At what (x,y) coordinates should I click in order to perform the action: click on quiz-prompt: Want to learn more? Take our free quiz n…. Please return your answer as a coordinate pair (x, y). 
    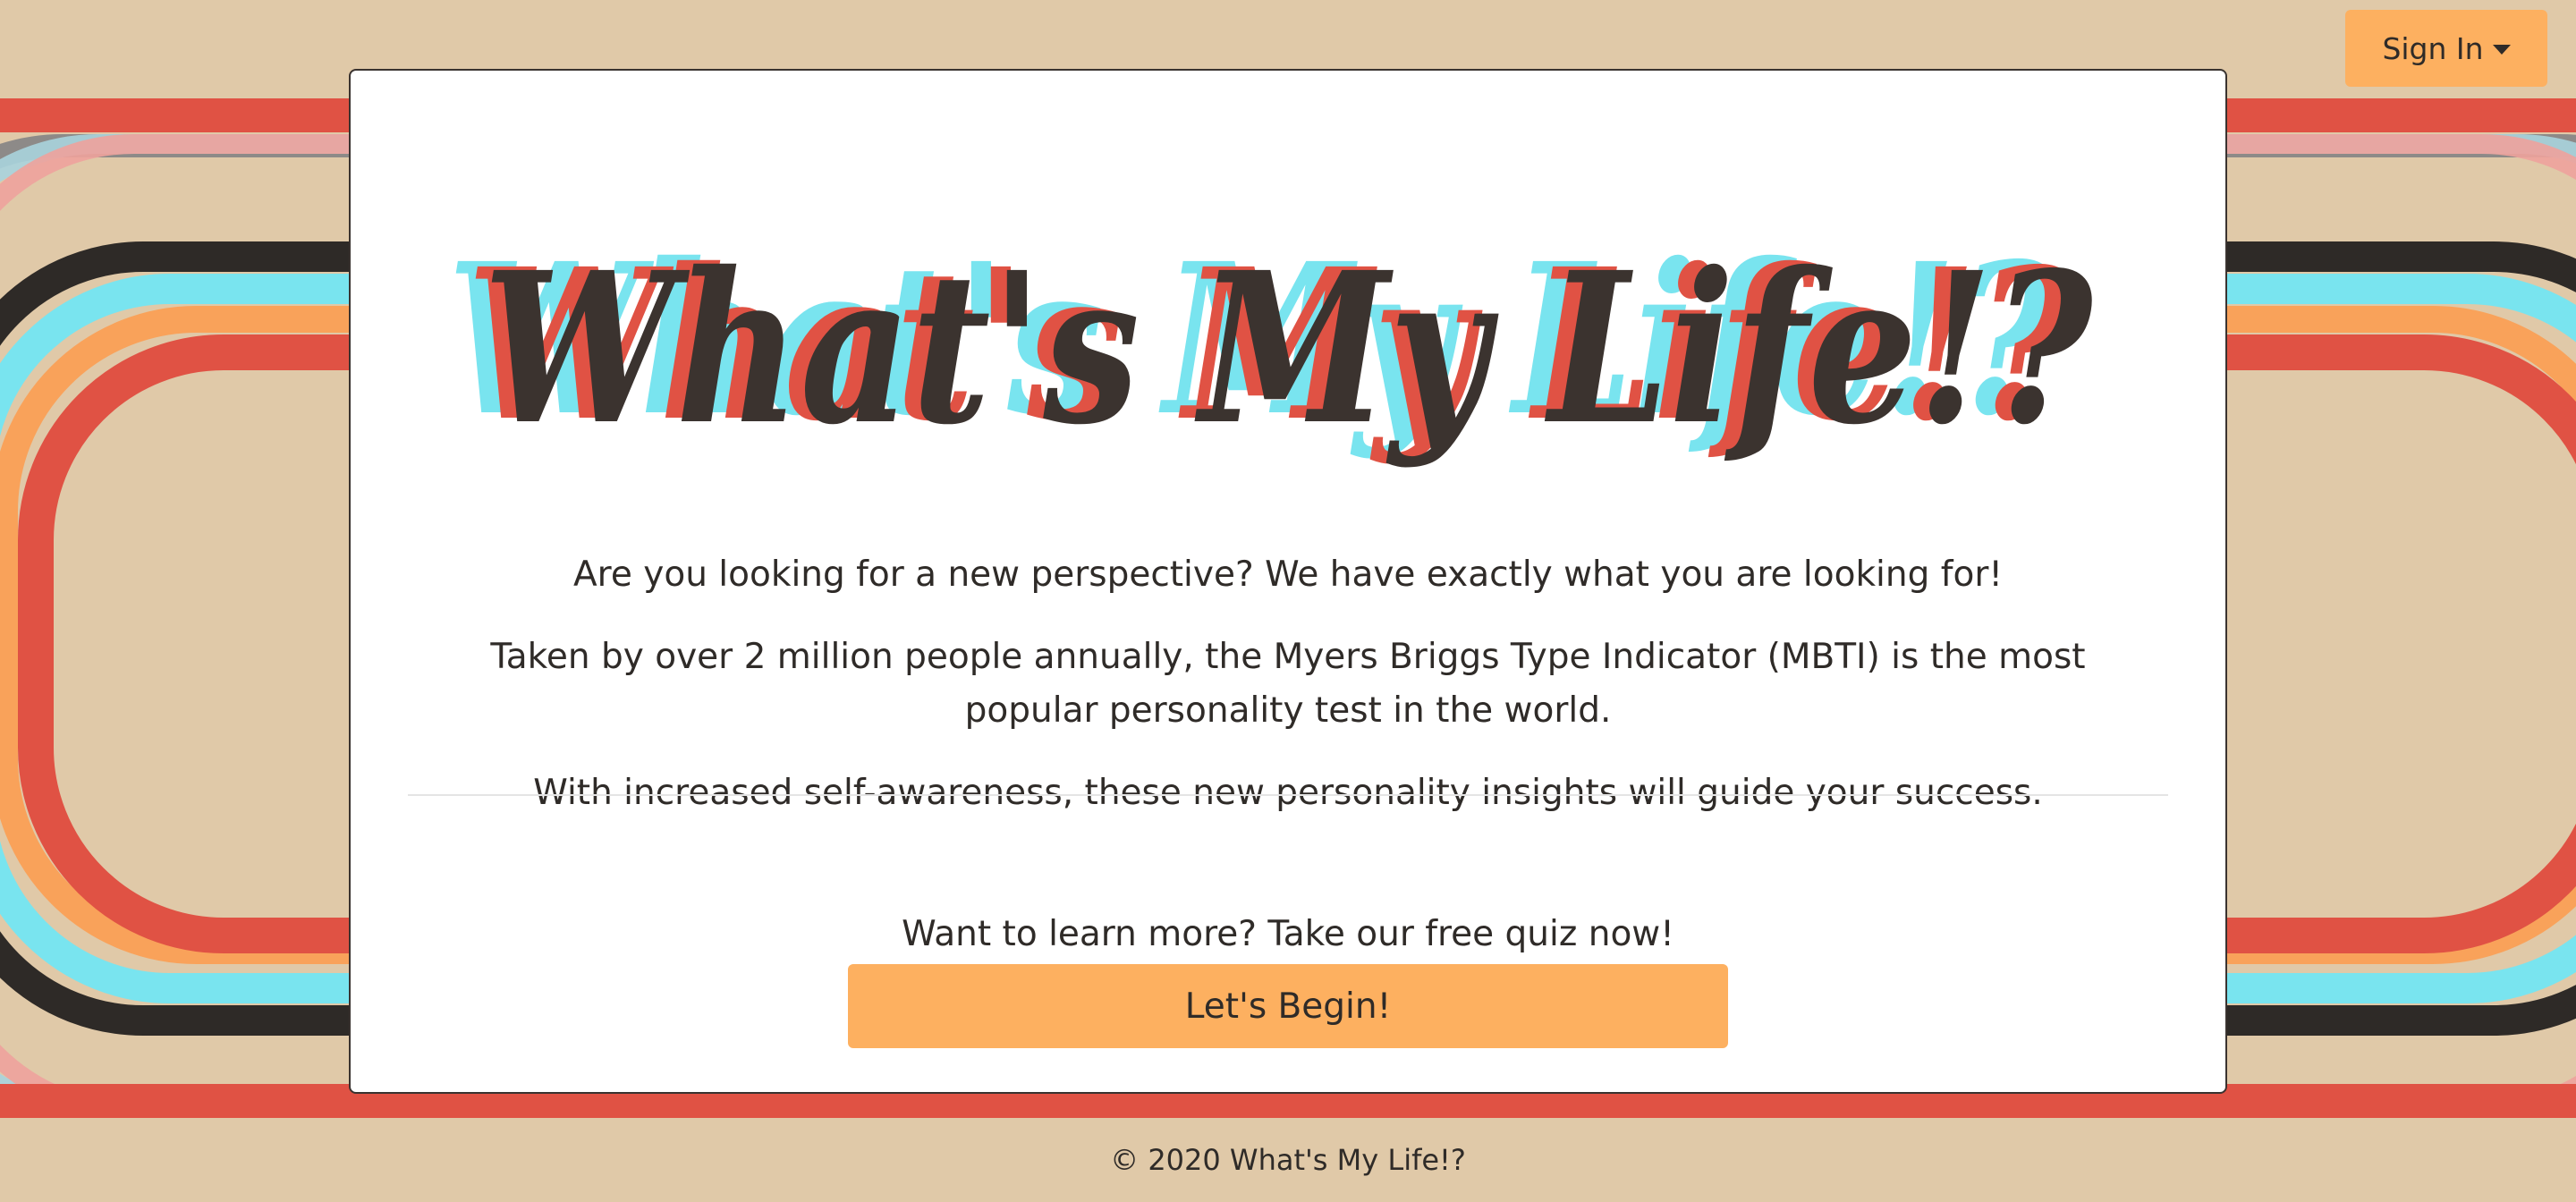
    Looking at the image, I should click on (1288, 934).